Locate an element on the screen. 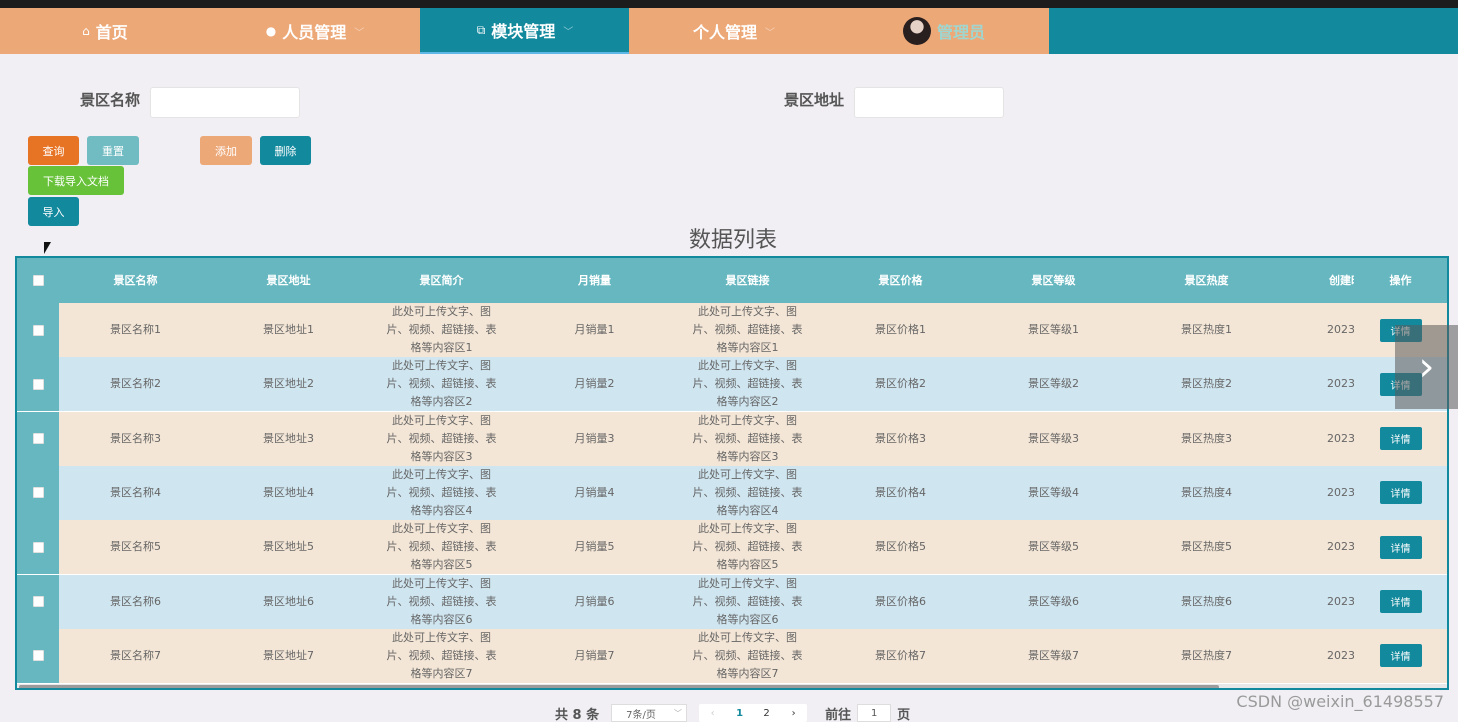  window-top-strip is located at coordinates (729, 4).